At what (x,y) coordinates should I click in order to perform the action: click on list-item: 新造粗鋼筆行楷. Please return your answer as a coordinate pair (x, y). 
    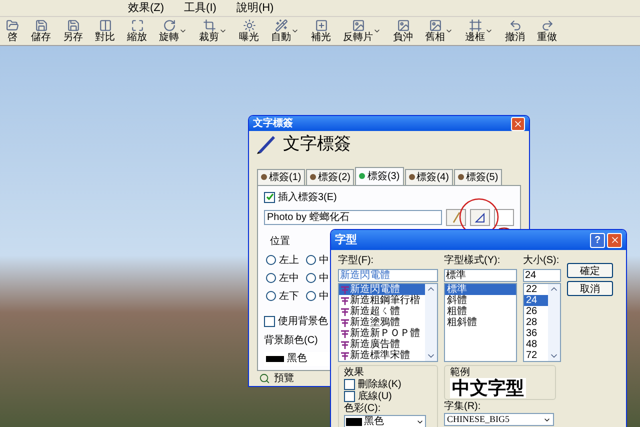
    Looking at the image, I should click on (382, 300).